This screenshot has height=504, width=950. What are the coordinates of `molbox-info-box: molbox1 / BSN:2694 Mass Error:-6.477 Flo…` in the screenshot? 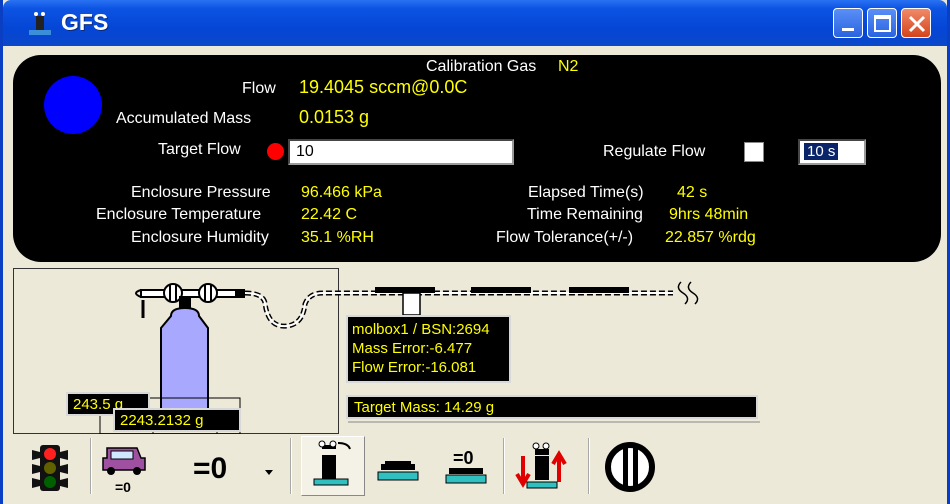 It's located at (428, 349).